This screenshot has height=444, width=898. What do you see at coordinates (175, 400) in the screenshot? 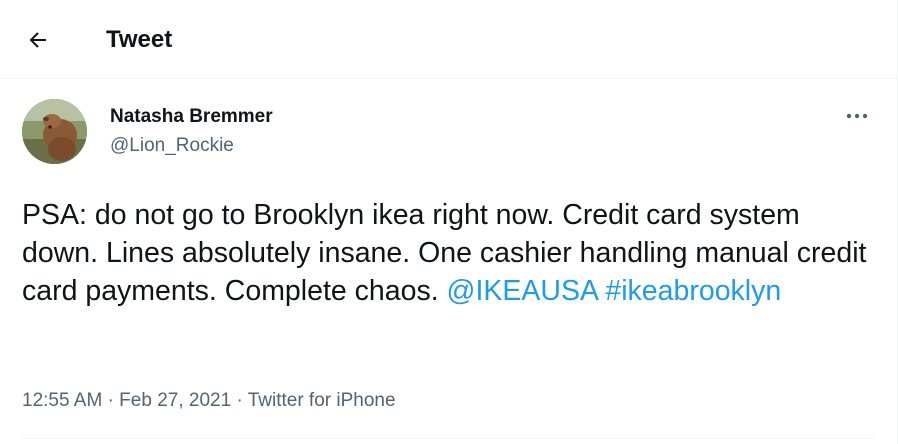
I see `tweet-date: Feb 27, 2021` at bounding box center [175, 400].